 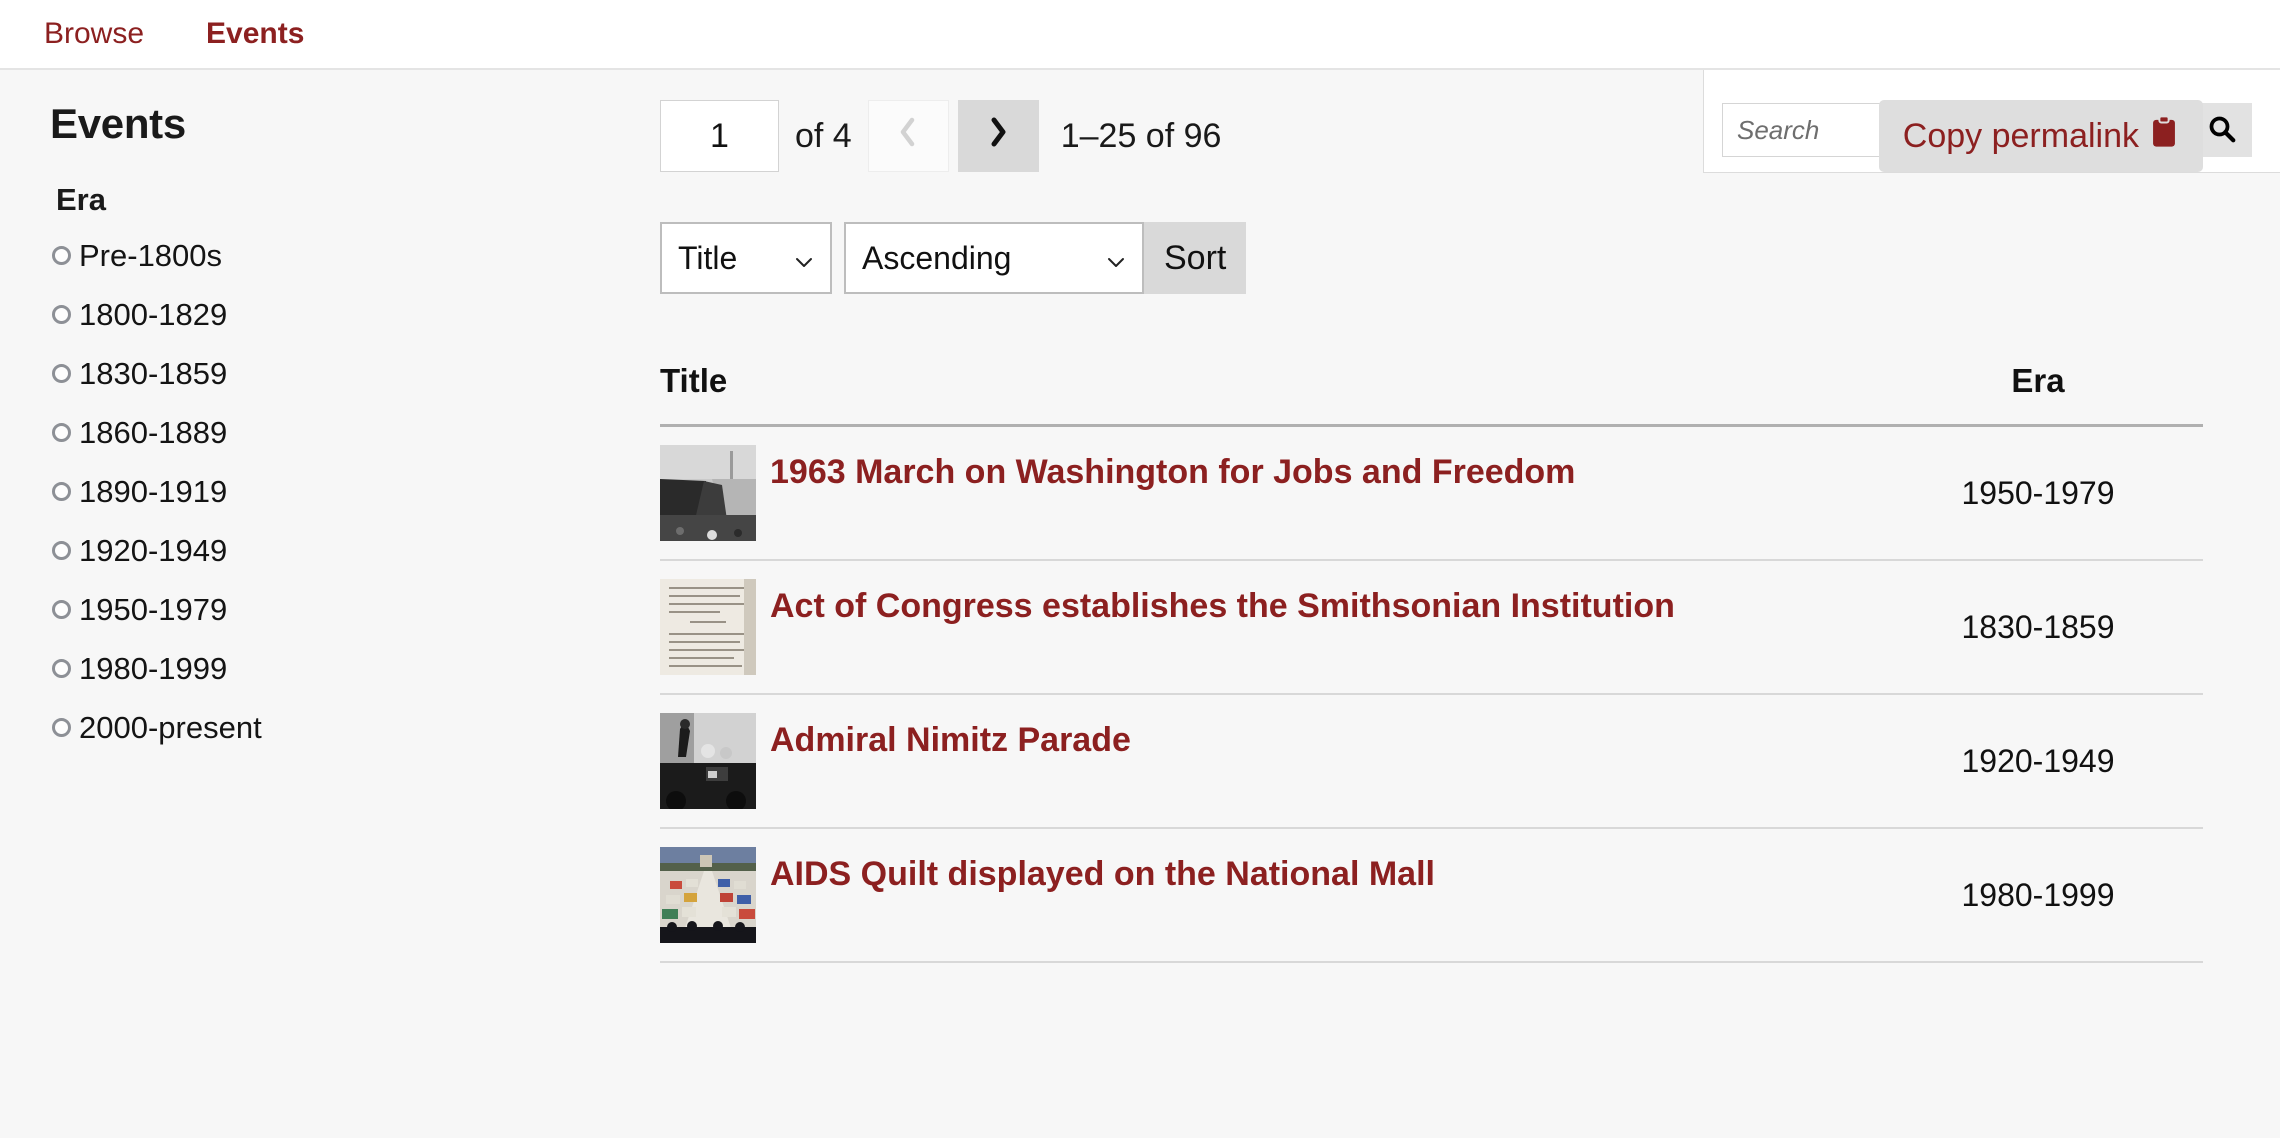 What do you see at coordinates (354, 550) in the screenshot?
I see `facet-option-1920-1949: 1920-1949` at bounding box center [354, 550].